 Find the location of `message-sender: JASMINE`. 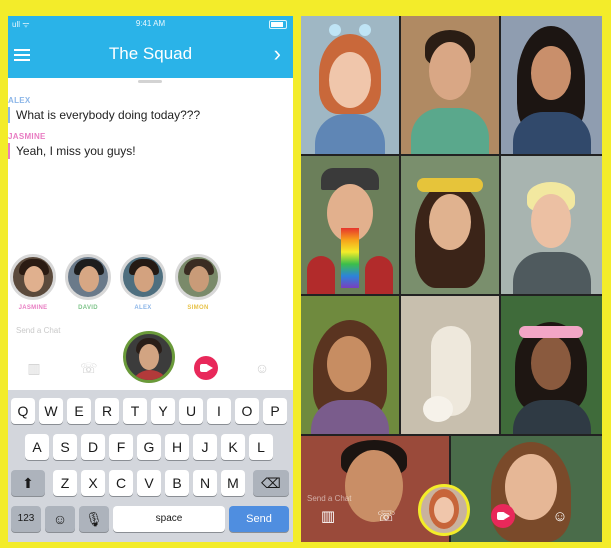

message-sender: JASMINE is located at coordinates (27, 136).